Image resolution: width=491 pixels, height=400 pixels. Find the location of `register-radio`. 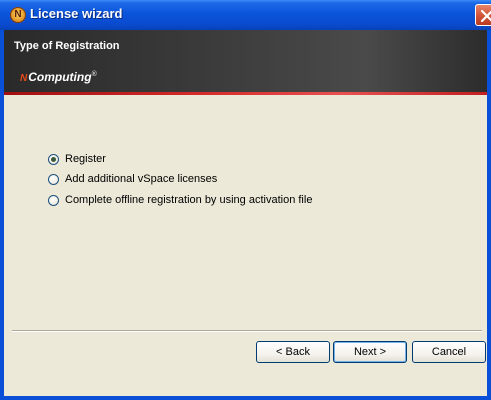

register-radio is located at coordinates (53, 159).